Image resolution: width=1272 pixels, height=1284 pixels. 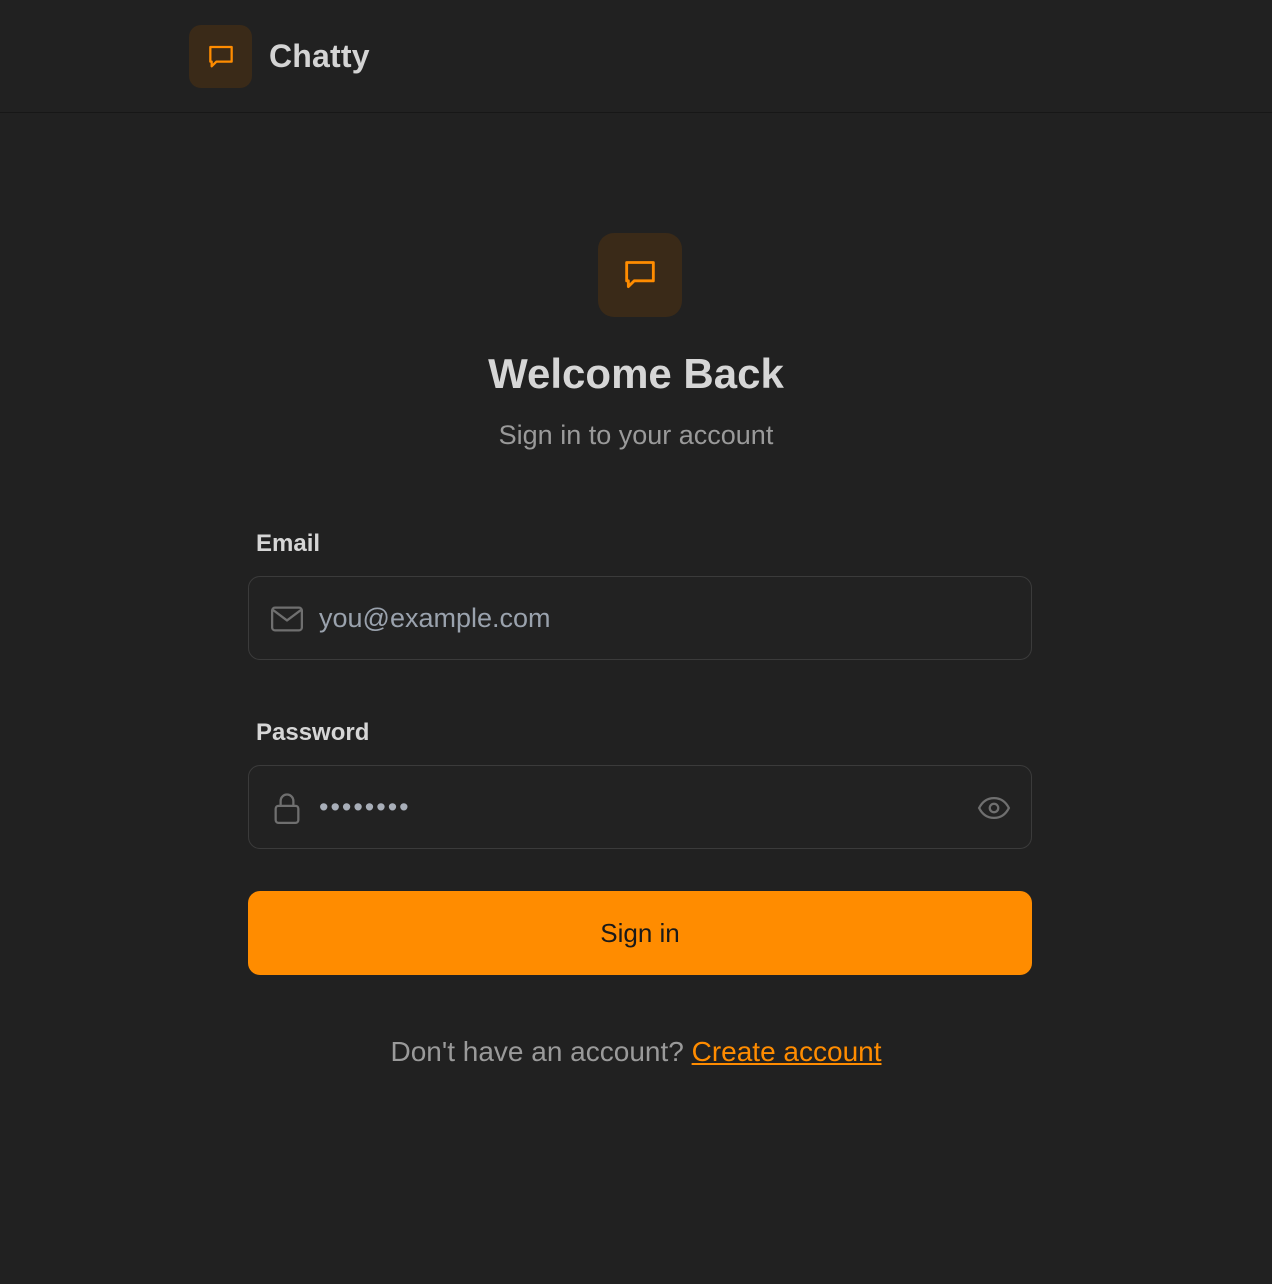 I want to click on password-input, so click(x=639, y=807).